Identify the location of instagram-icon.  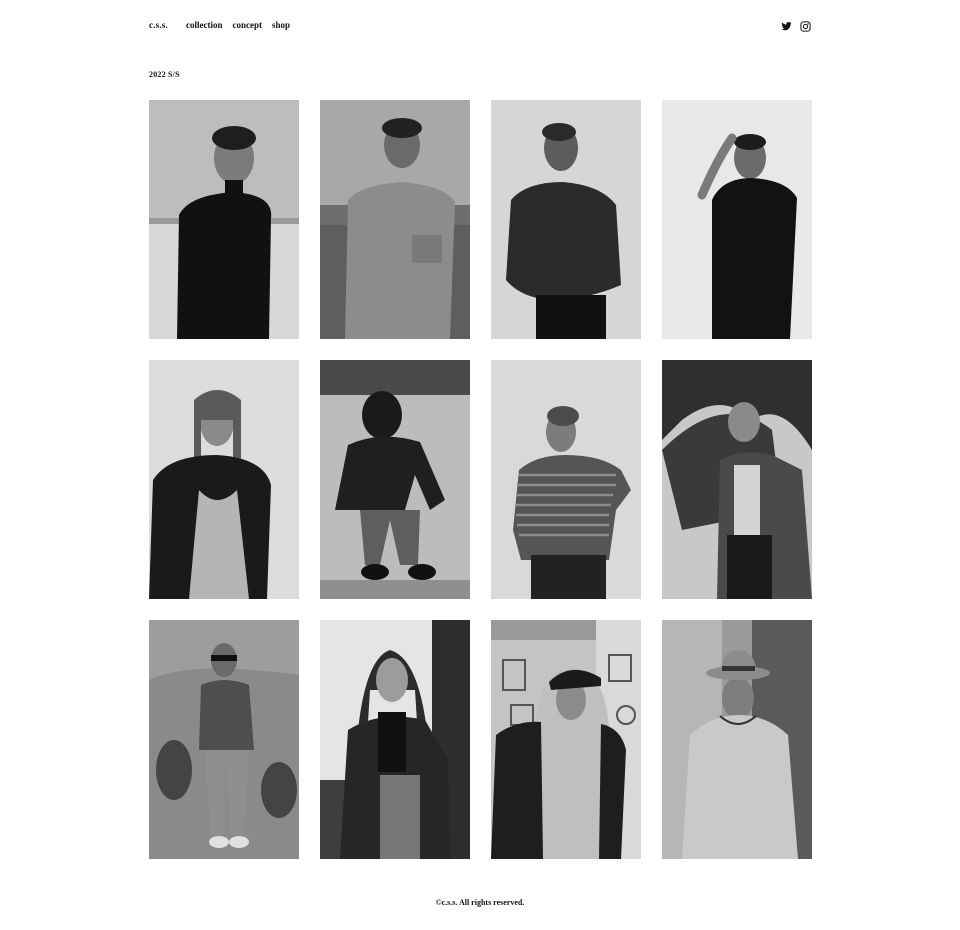
(805, 25).